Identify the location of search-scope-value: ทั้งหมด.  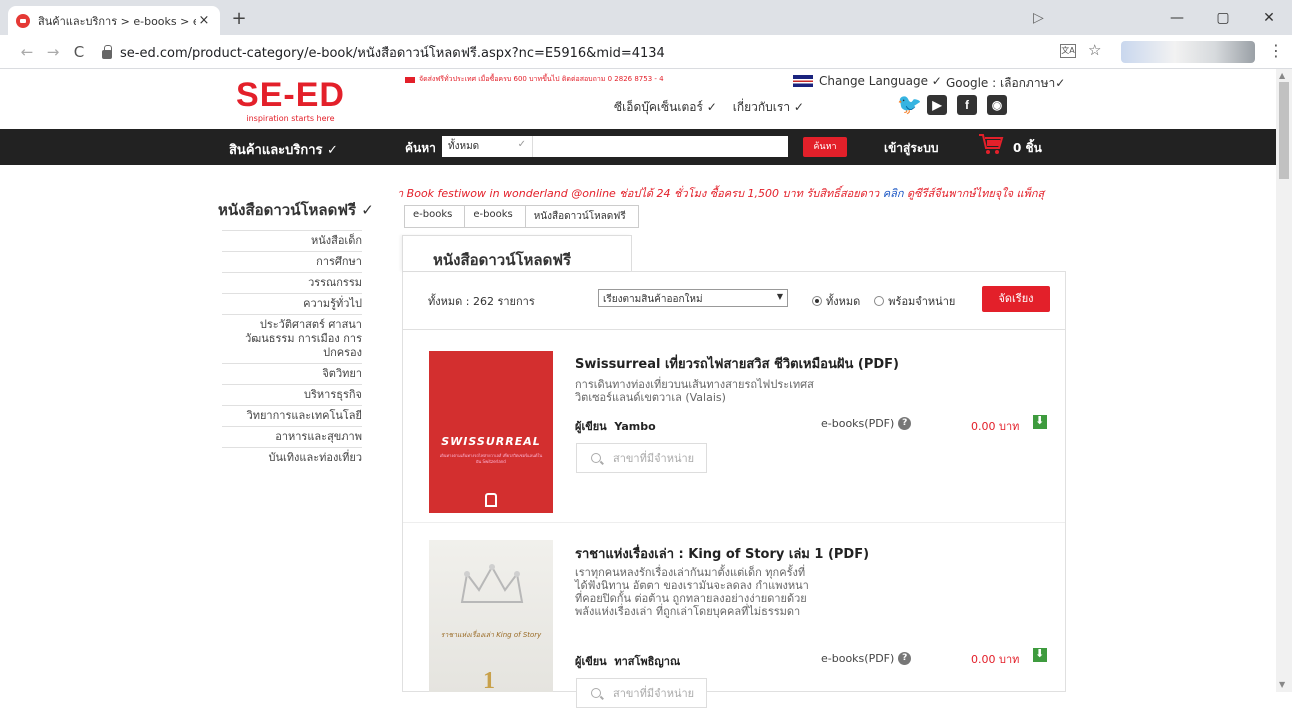
(464, 146).